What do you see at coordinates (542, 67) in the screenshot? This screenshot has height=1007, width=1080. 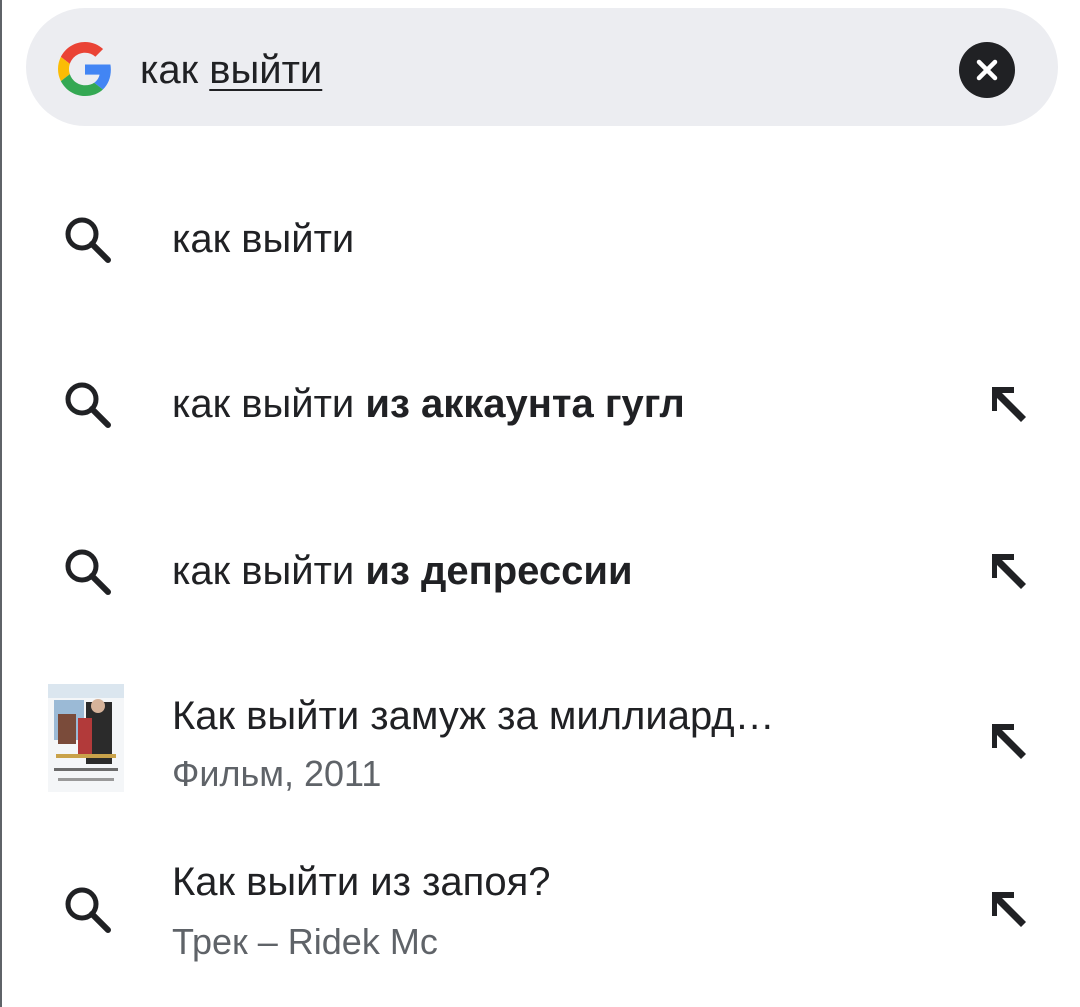 I see `search-bar: как выйти` at bounding box center [542, 67].